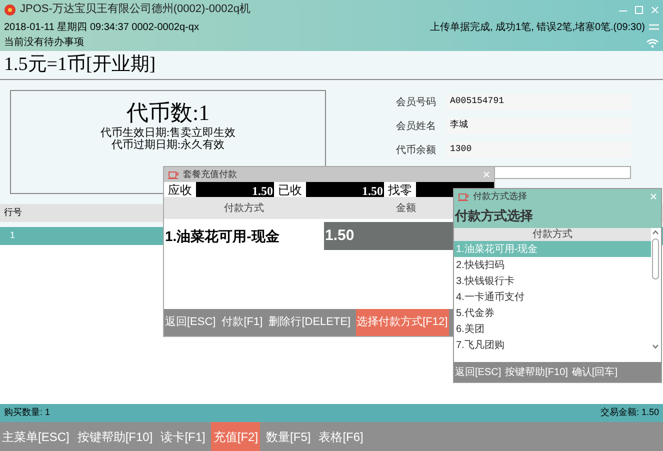  Describe the element at coordinates (183, 436) in the screenshot. I see `function-key-button: 读卡[F1]` at that location.